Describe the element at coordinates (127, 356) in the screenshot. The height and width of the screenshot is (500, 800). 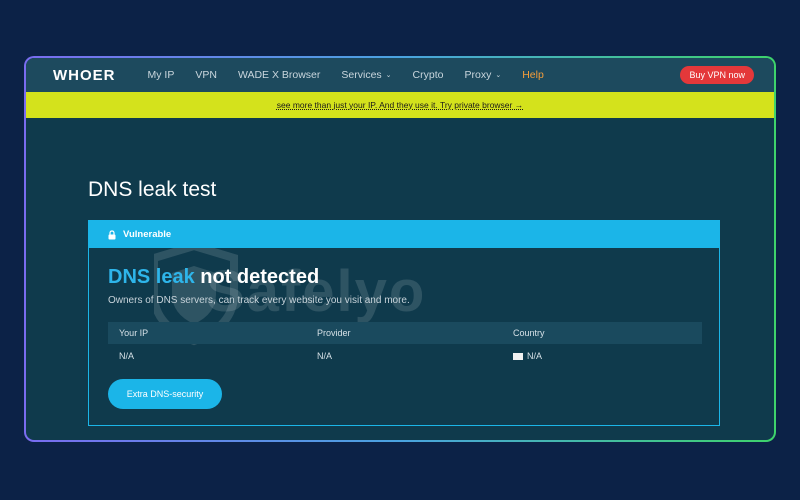
I see `cell-ip: N/A` at that location.